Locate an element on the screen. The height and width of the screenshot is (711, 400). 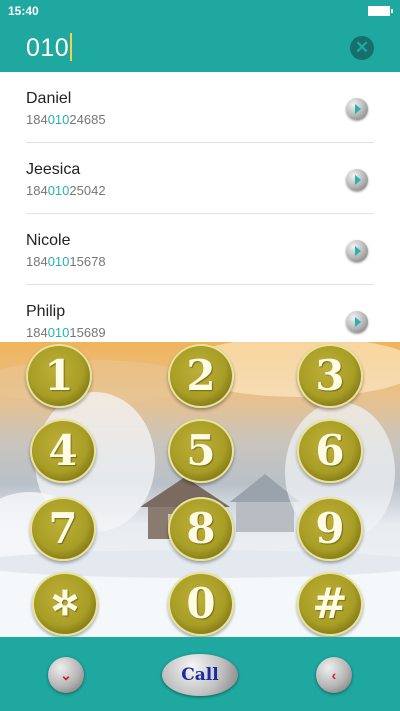
call-button: Call is located at coordinates (200, 675).